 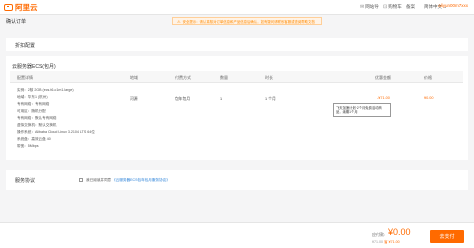 What do you see at coordinates (428, 77) in the screenshot?
I see `th-price: 价格` at bounding box center [428, 77].